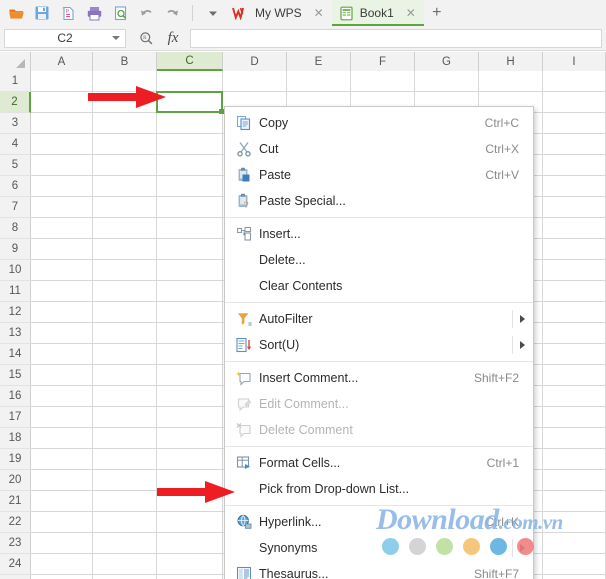 This screenshot has width=606, height=579. I want to click on cell-I13, so click(574, 333).